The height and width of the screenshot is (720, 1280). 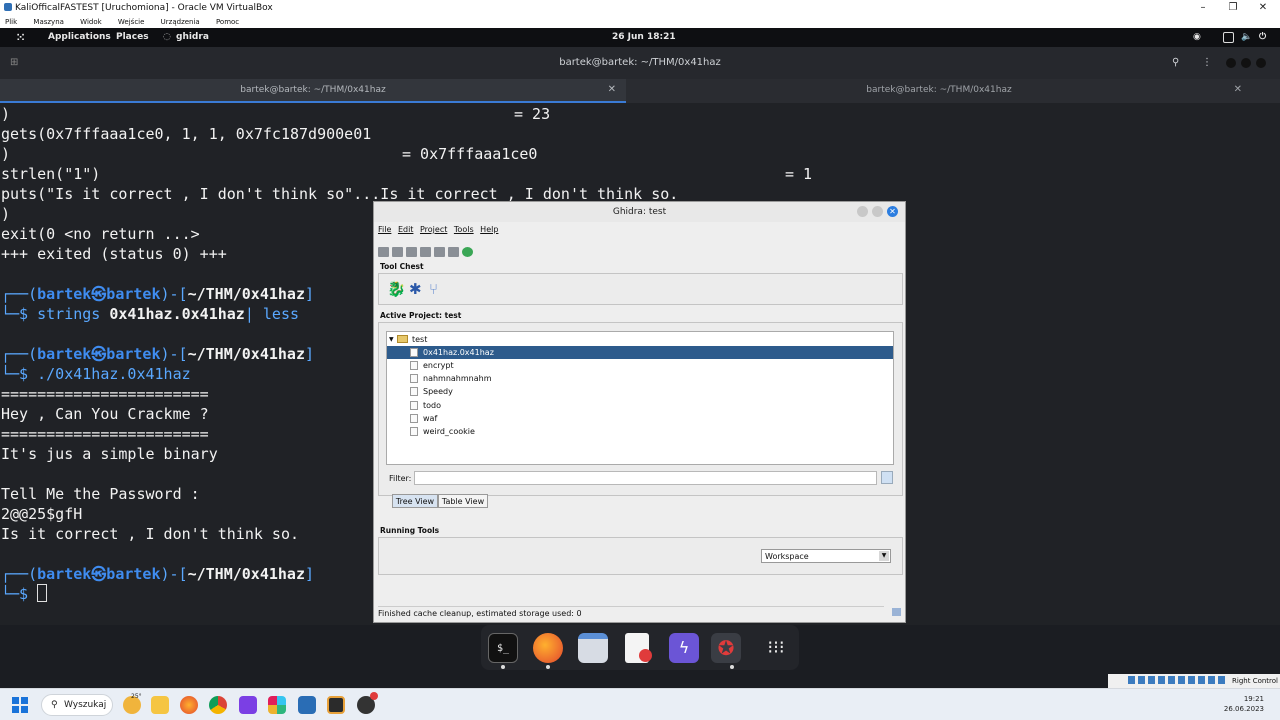 What do you see at coordinates (1244, 704) in the screenshot?
I see `taskbar-clock: 19:21 26.06.2023` at bounding box center [1244, 704].